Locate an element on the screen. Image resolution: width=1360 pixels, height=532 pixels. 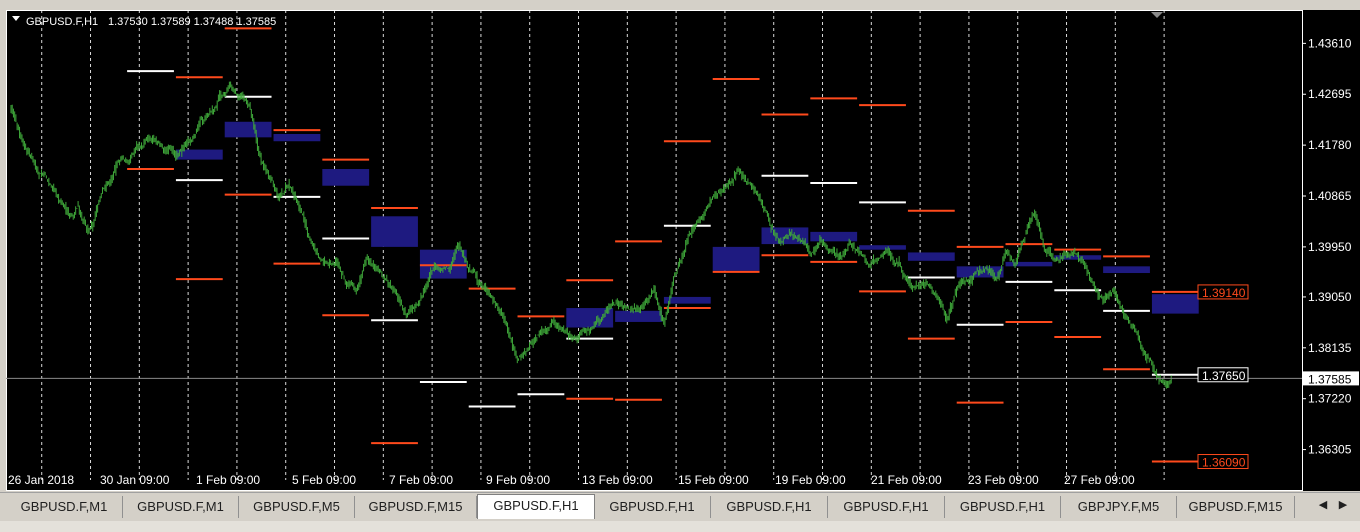
chart-ohlc-label: 1.37530 1.37589 1.37488 1.37585 is located at coordinates (192, 22).